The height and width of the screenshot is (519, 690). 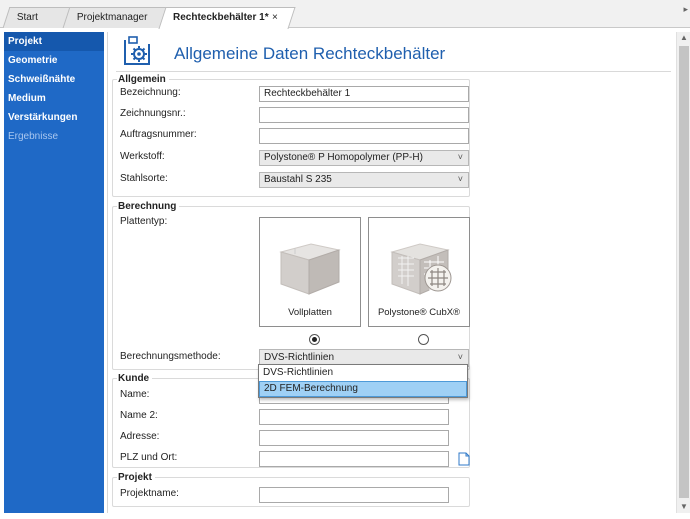 I want to click on page-title: Allgemeine Daten Rechteckbehälter, so click(x=310, y=53).